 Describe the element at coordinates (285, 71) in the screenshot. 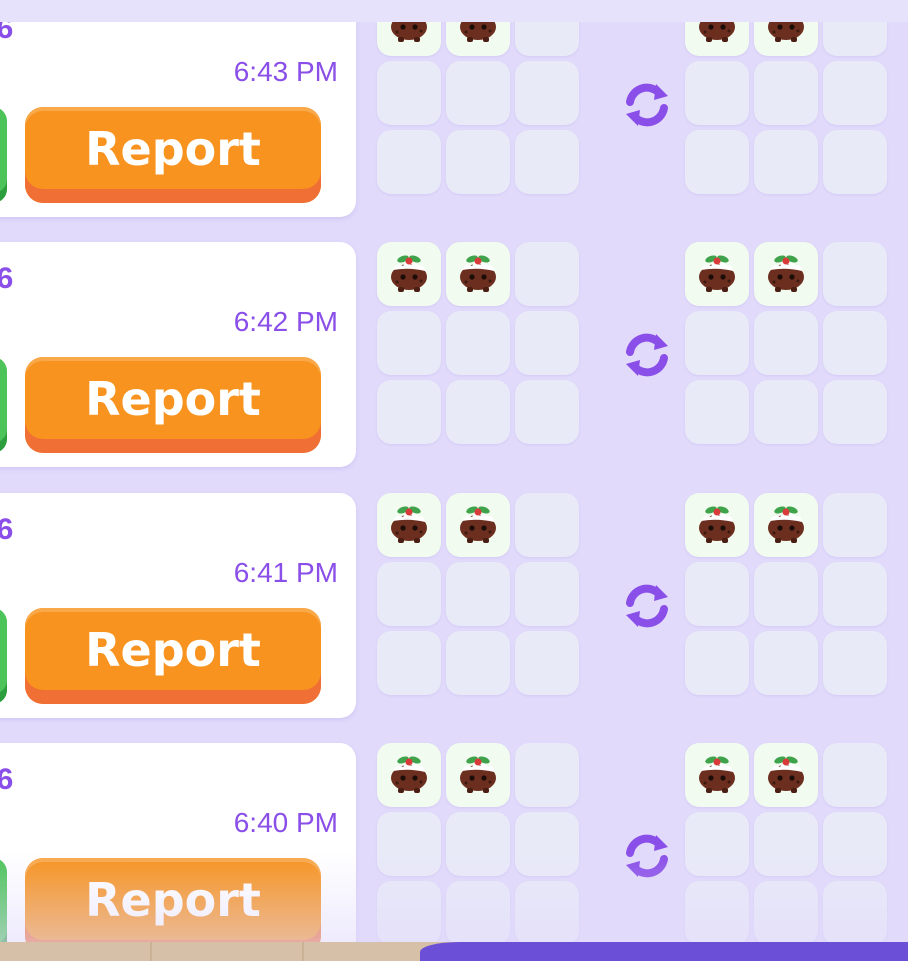

I see `trade-time: 6:43 PM` at that location.